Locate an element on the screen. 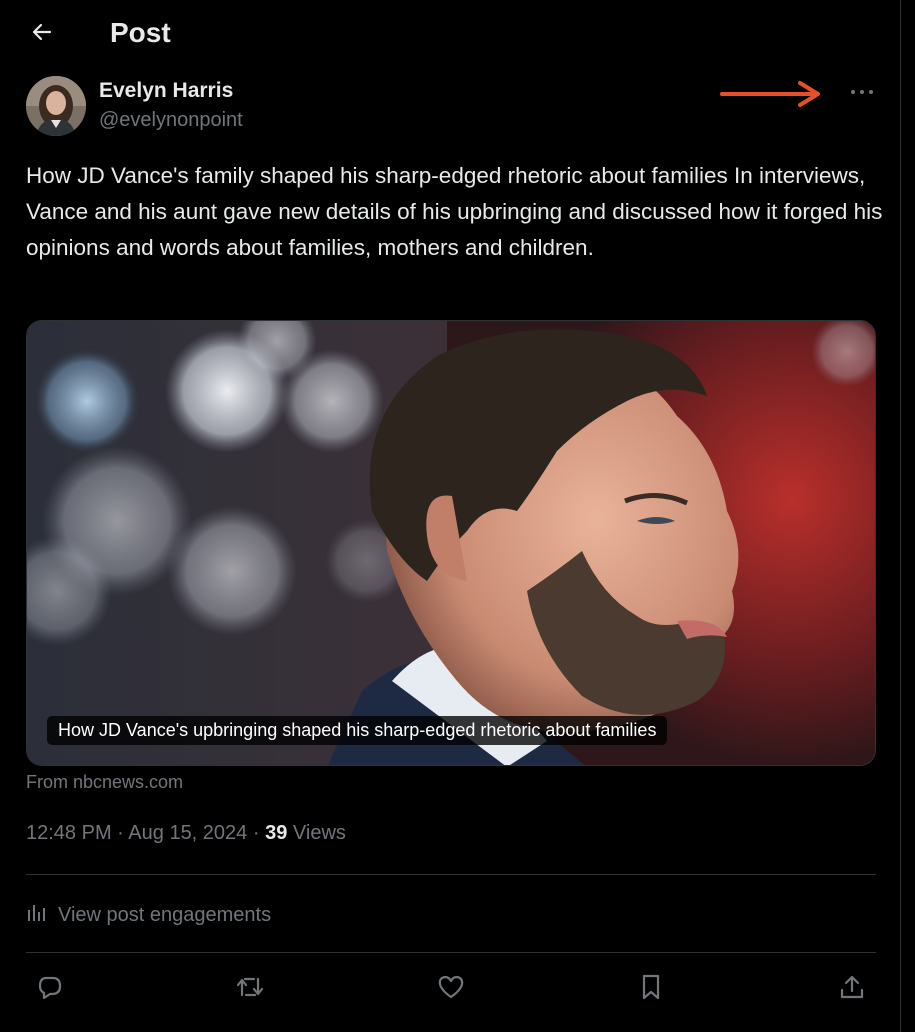 Image resolution: width=915 pixels, height=1032 pixels. arrow-left-icon is located at coordinates (42, 34).